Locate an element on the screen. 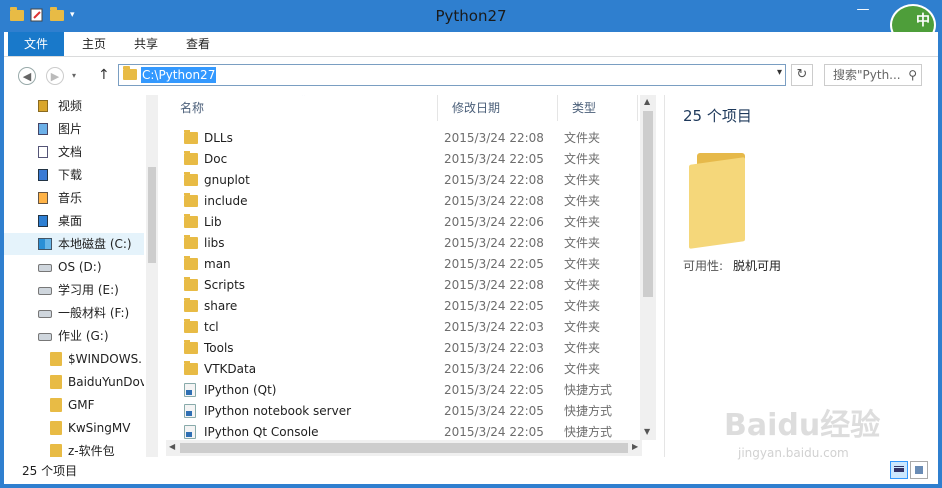 Image resolution: width=942 pixels, height=488 pixels. up-button: ↑ is located at coordinates (104, 75).